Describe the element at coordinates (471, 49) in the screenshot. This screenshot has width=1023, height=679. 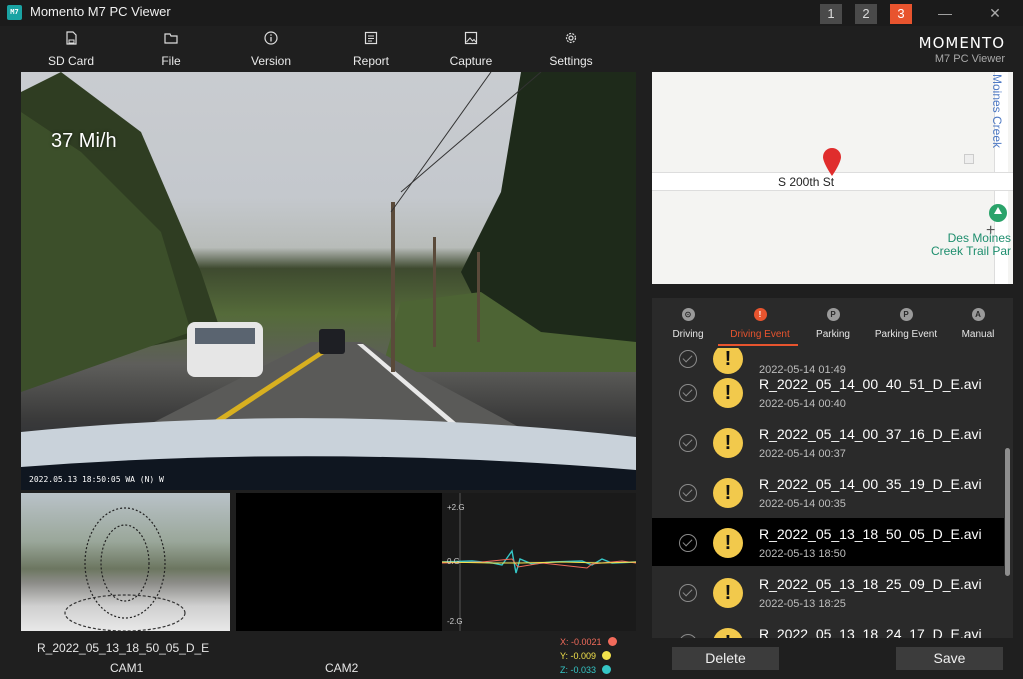
I see `capture-button: Capture` at that location.